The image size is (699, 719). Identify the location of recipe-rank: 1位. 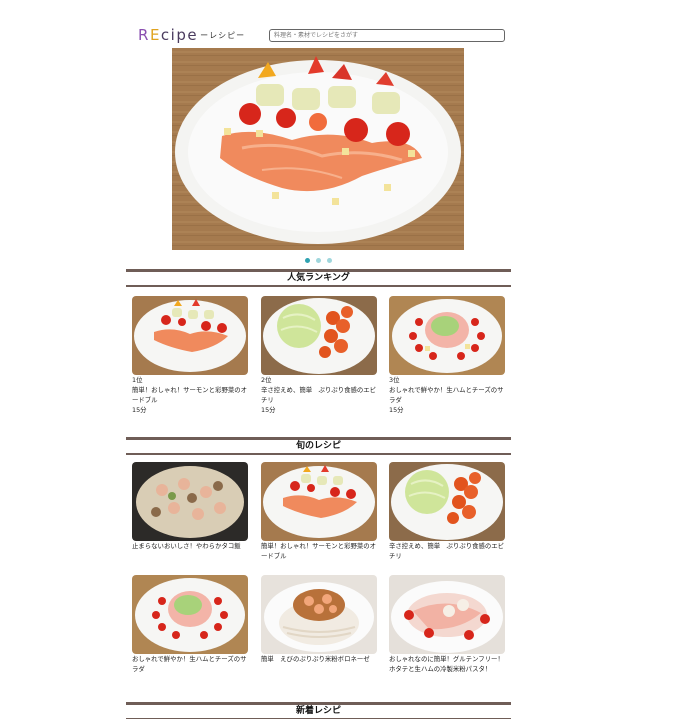
(137, 380).